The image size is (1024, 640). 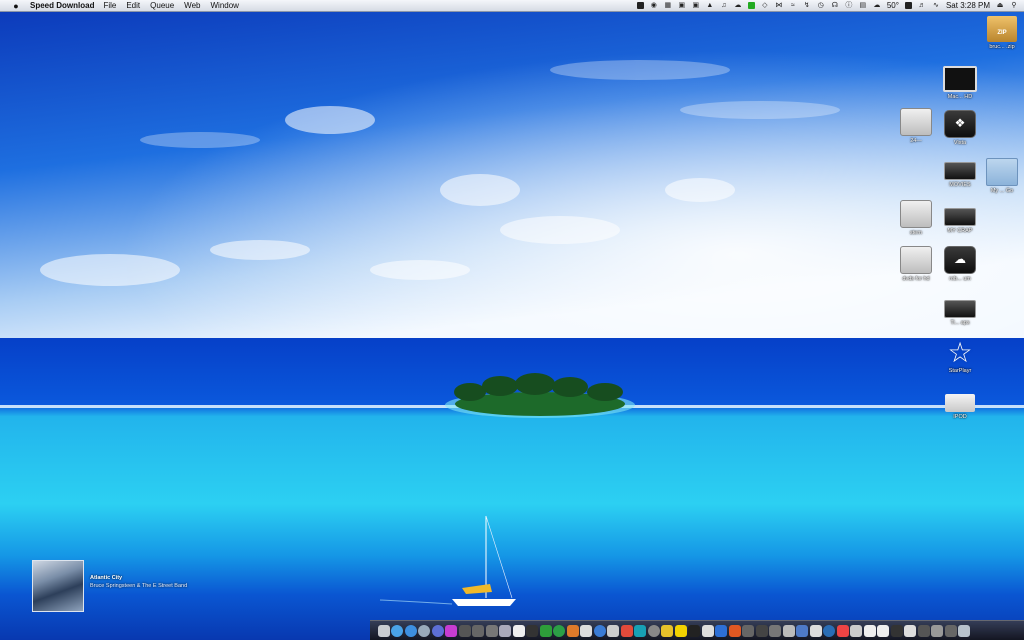 What do you see at coordinates (960, 352) in the screenshot?
I see `star-icon: ☆` at bounding box center [960, 352].